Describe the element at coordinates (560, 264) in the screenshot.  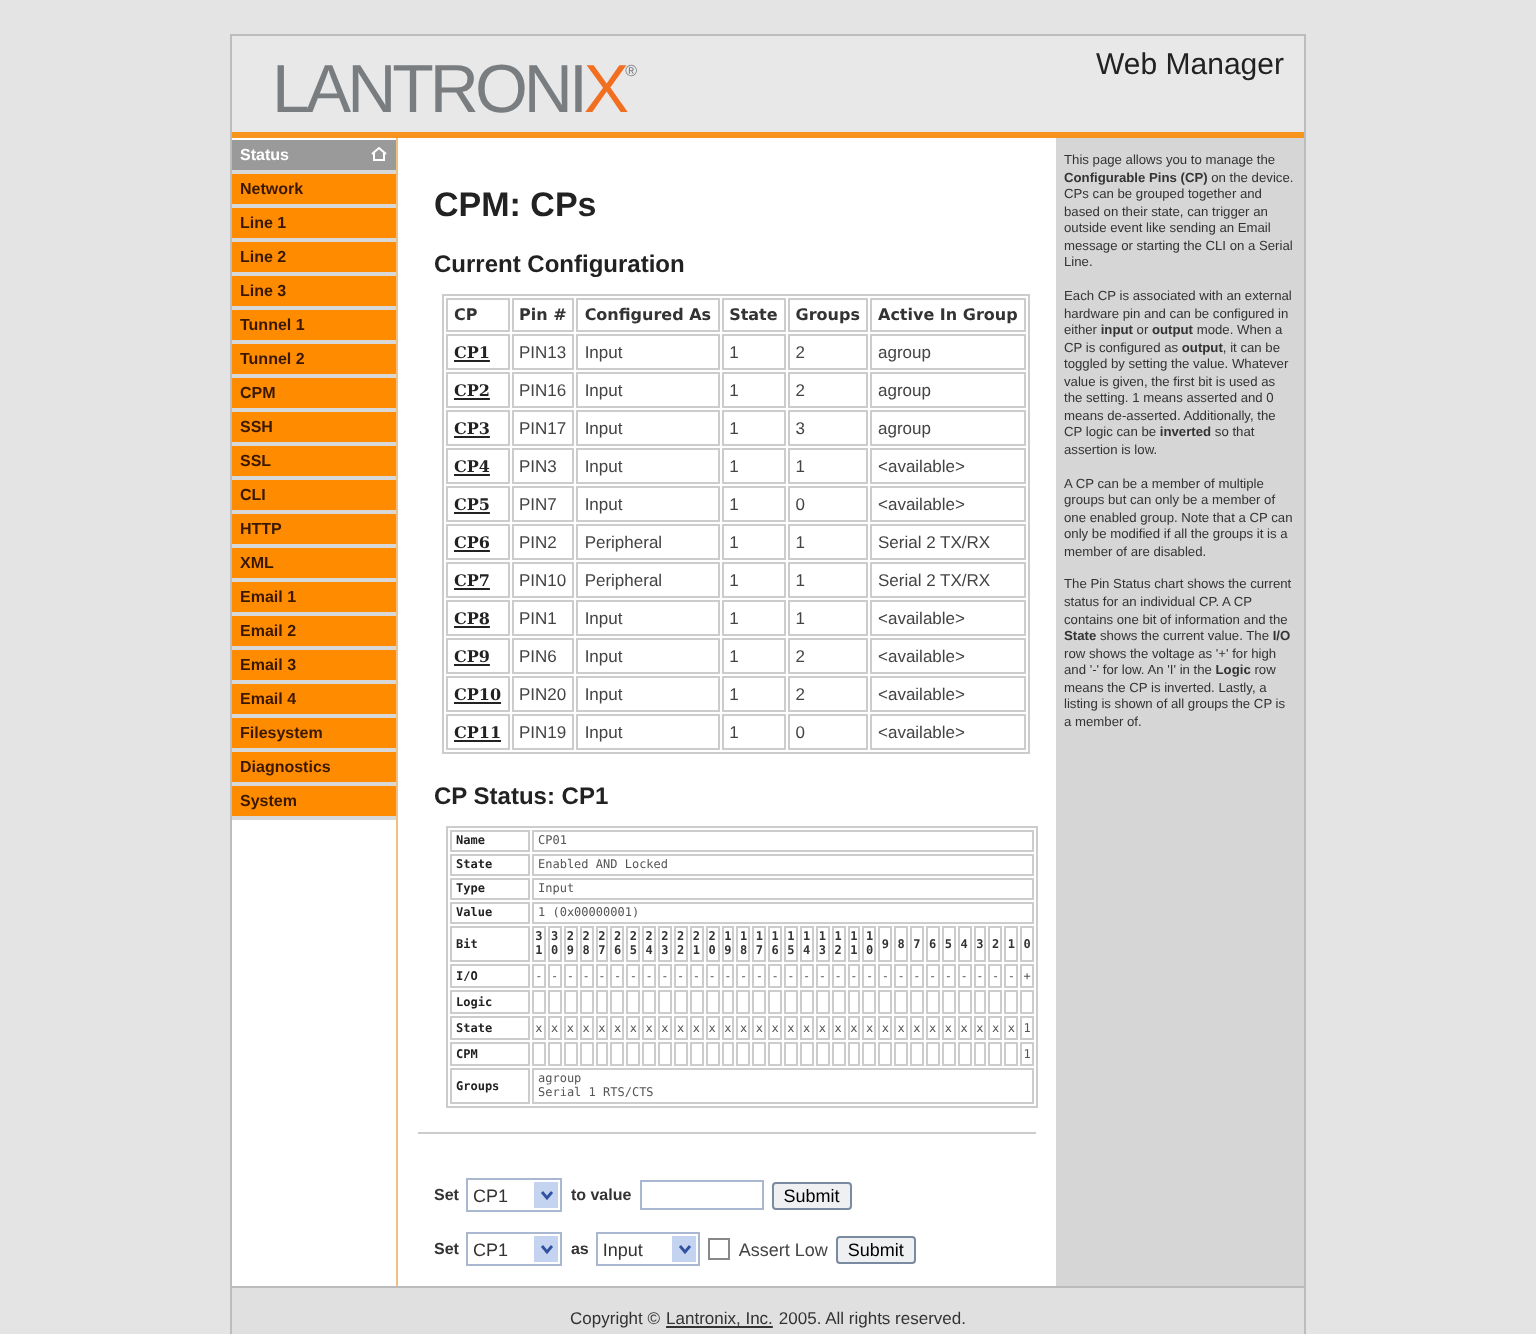
I see `section-heading: Current Configuration` at that location.